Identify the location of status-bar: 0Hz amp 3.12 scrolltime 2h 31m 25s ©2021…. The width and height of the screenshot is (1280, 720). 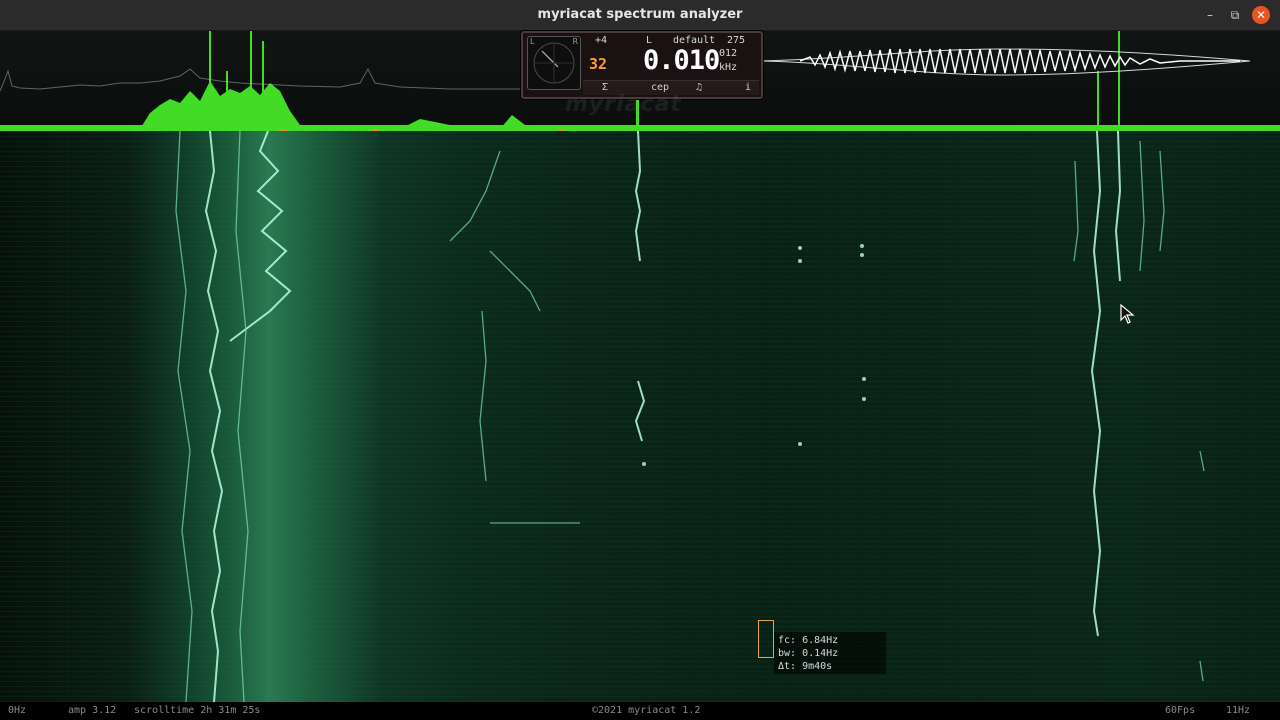
(640, 711).